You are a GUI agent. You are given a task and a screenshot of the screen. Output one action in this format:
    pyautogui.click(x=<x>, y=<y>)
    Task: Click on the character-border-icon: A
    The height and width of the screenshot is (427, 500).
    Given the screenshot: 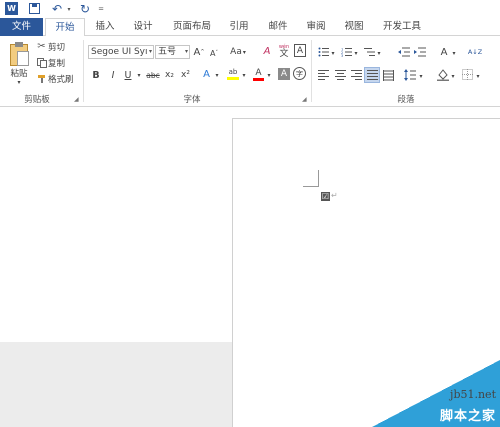 What is the action you would take?
    pyautogui.click(x=300, y=50)
    